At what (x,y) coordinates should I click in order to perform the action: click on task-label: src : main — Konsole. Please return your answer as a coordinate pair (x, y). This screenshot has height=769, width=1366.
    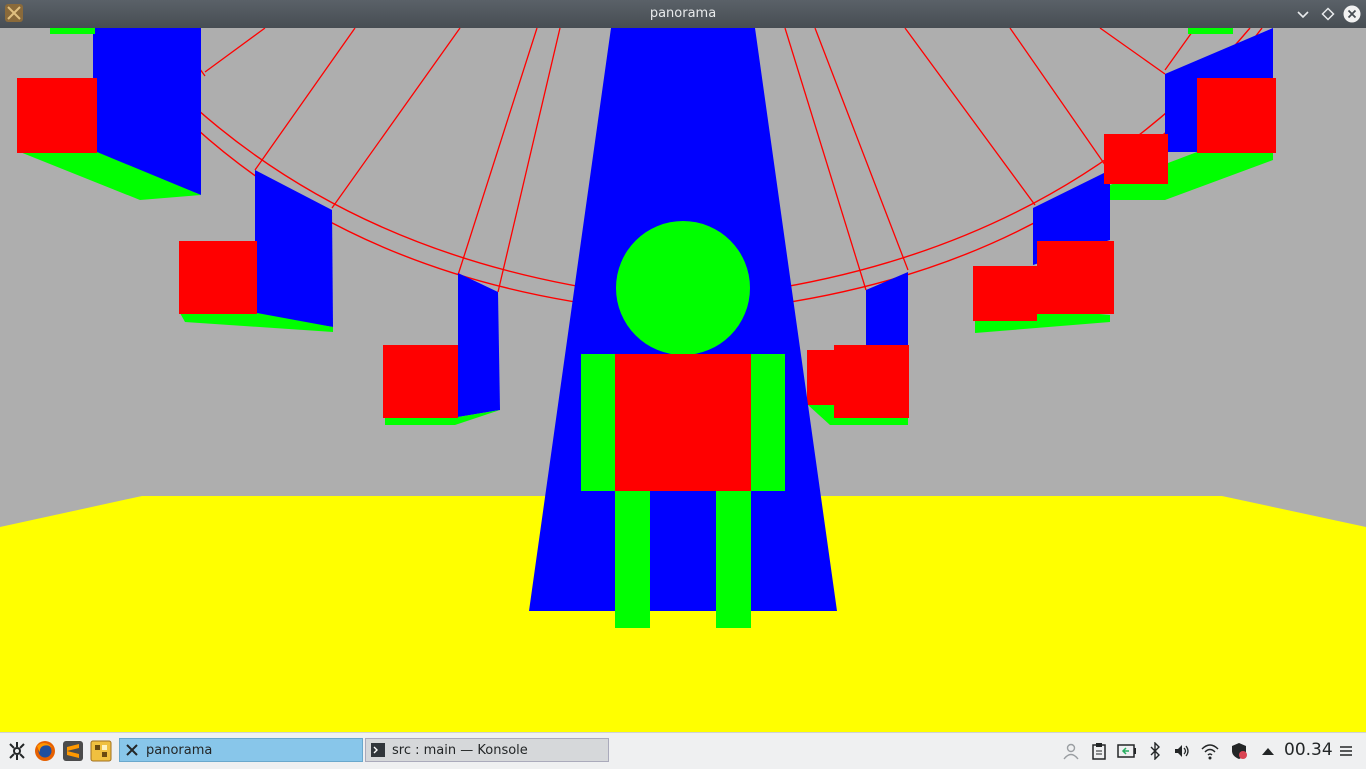
    Looking at the image, I should click on (460, 750).